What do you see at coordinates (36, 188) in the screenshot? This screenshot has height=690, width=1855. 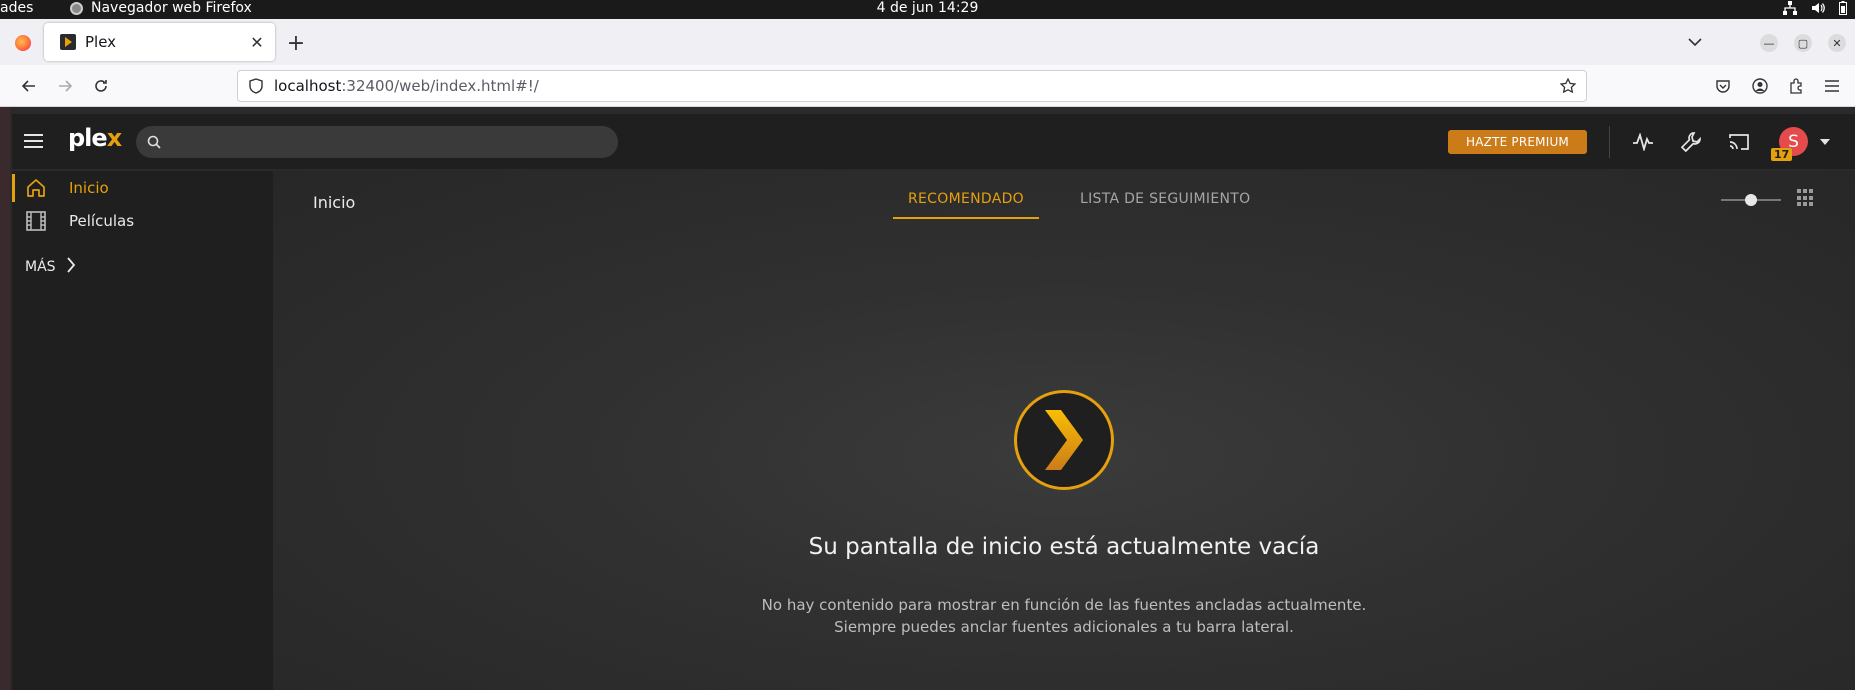 I see `home-icon` at bounding box center [36, 188].